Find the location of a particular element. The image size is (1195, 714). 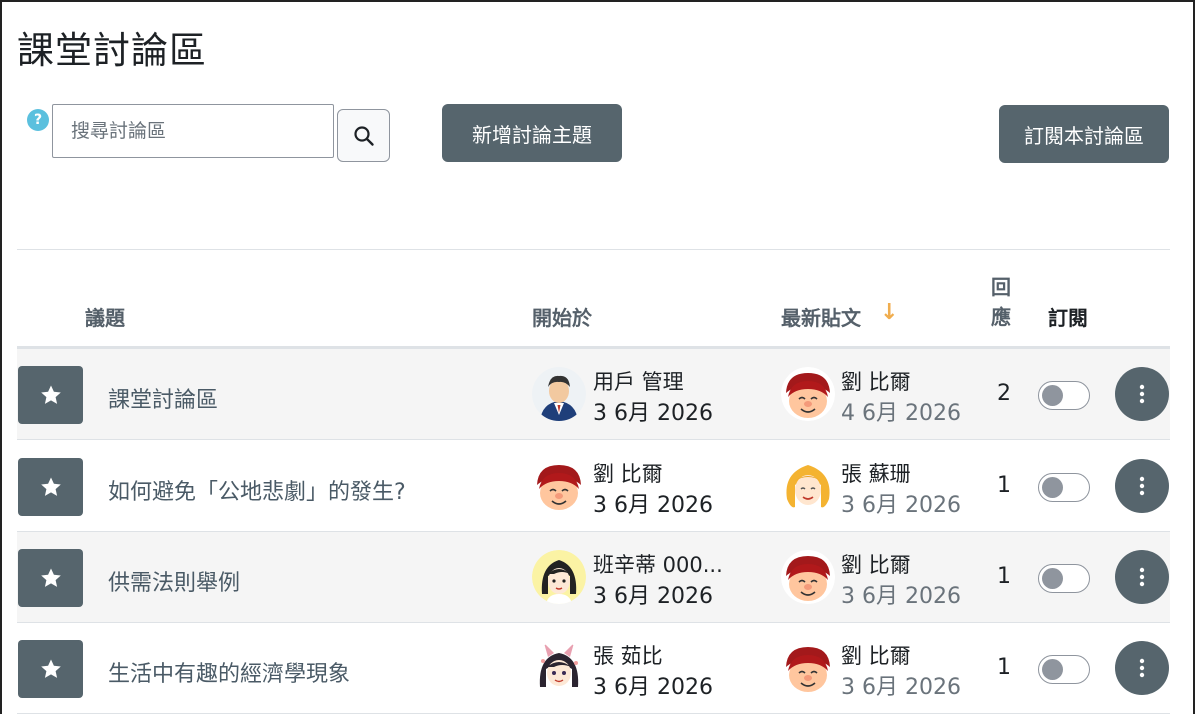

header-subscribe: 訂閱 is located at coordinates (1068, 318).